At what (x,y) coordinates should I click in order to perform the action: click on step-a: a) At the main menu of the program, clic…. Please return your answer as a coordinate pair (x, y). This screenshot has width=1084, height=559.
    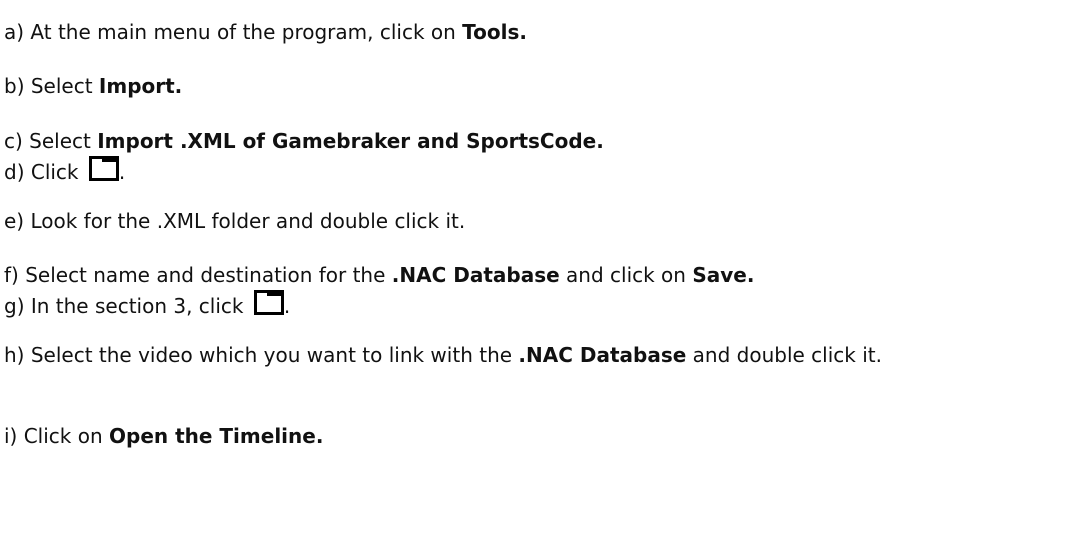
    Looking at the image, I should click on (265, 32).